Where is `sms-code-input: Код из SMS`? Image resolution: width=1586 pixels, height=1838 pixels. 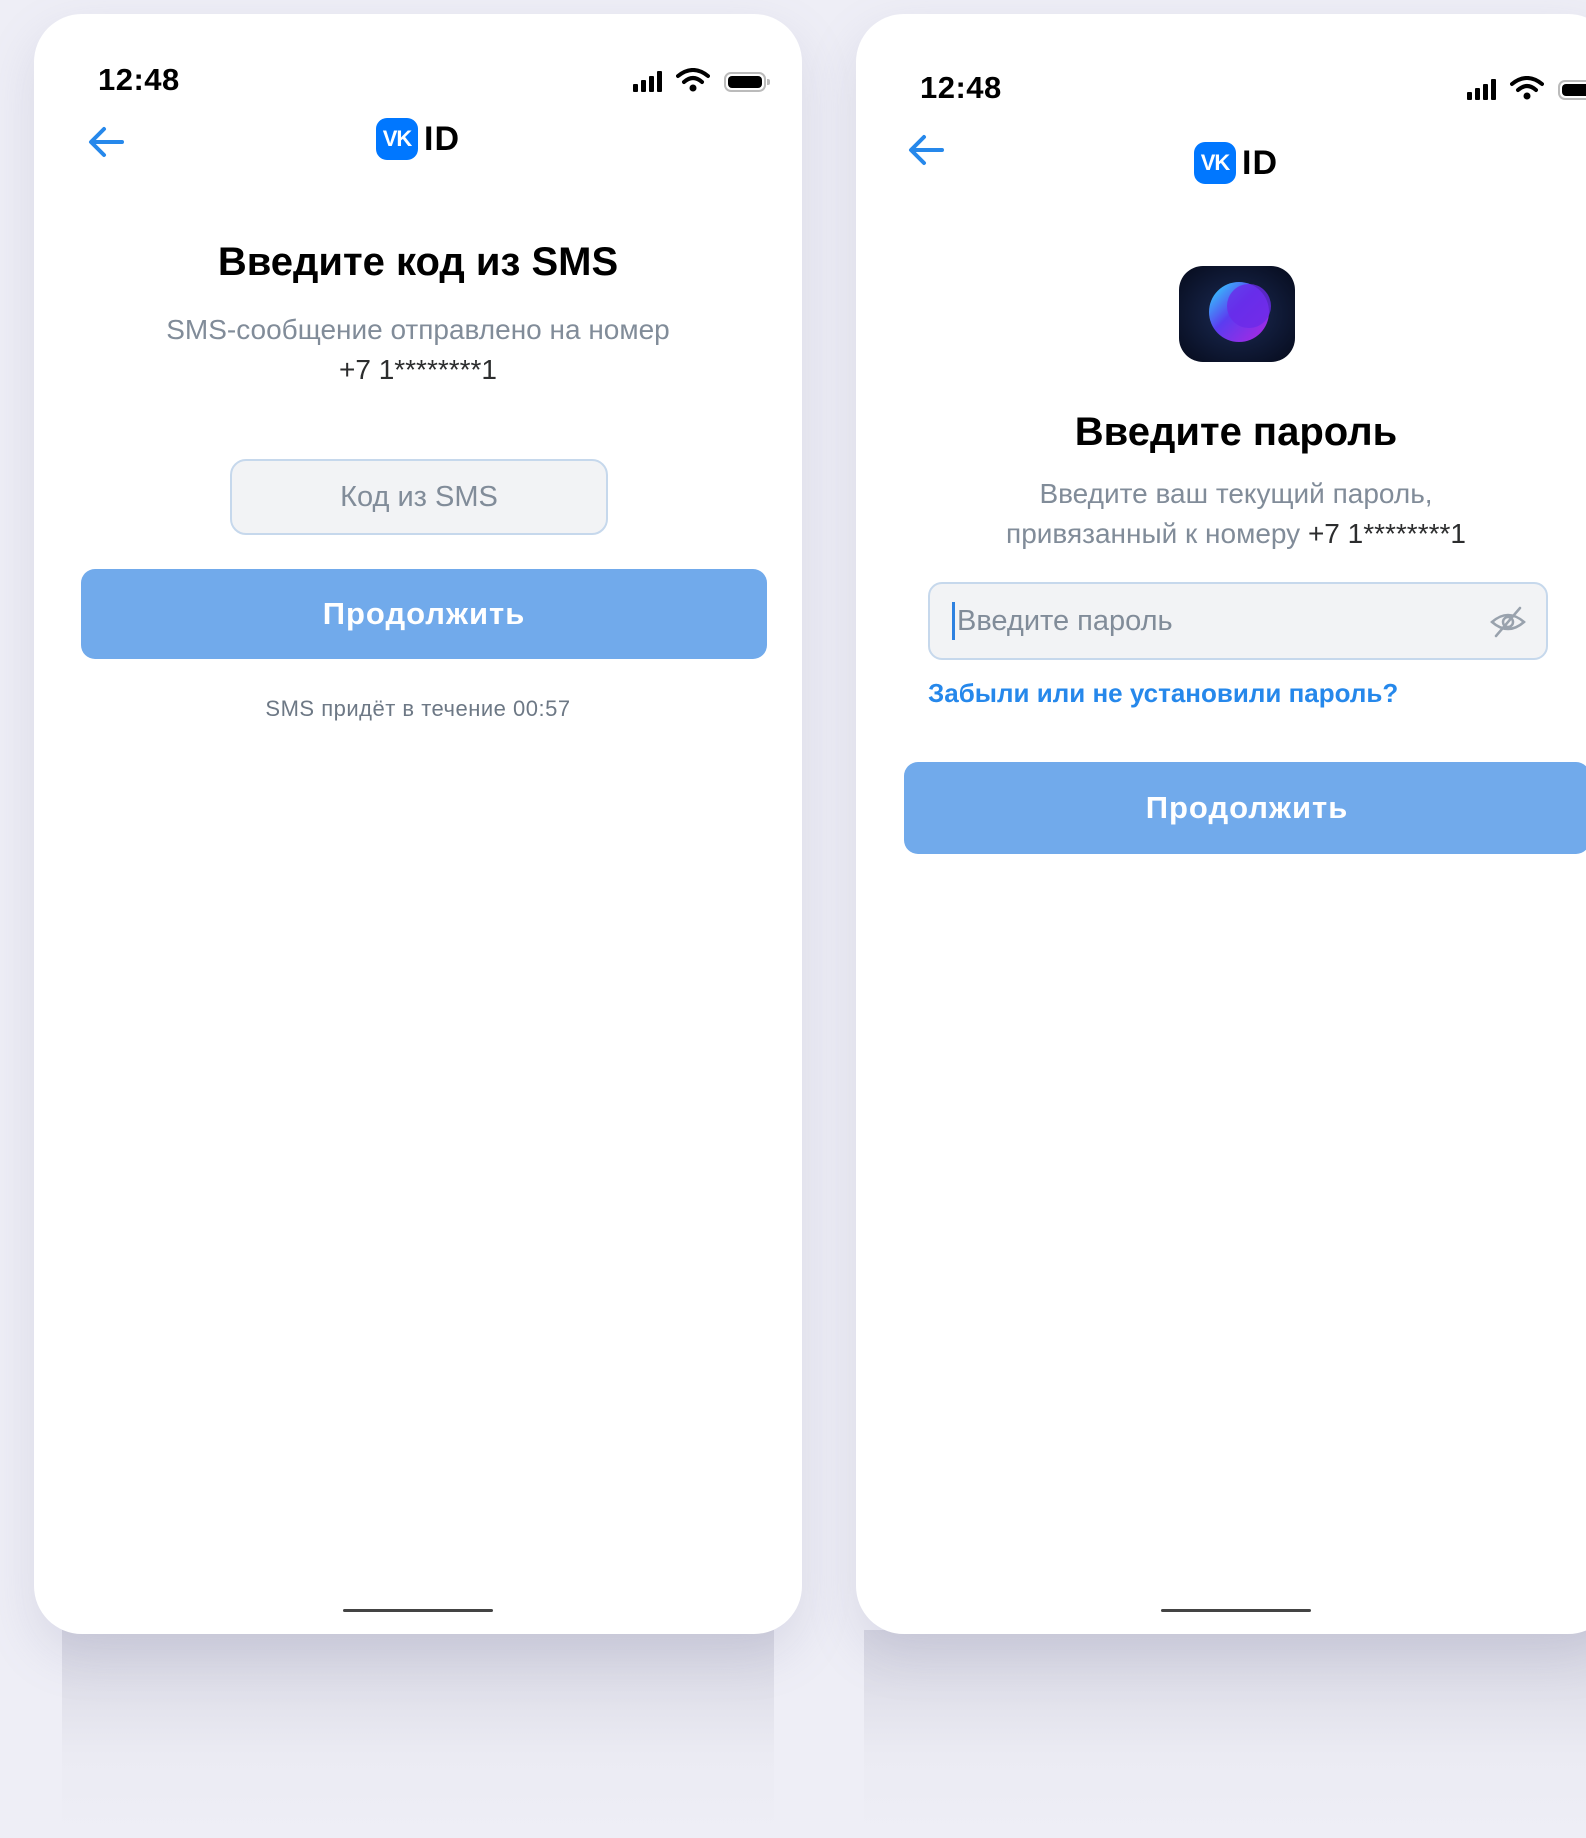
sms-code-input: Код из SMS is located at coordinates (419, 497).